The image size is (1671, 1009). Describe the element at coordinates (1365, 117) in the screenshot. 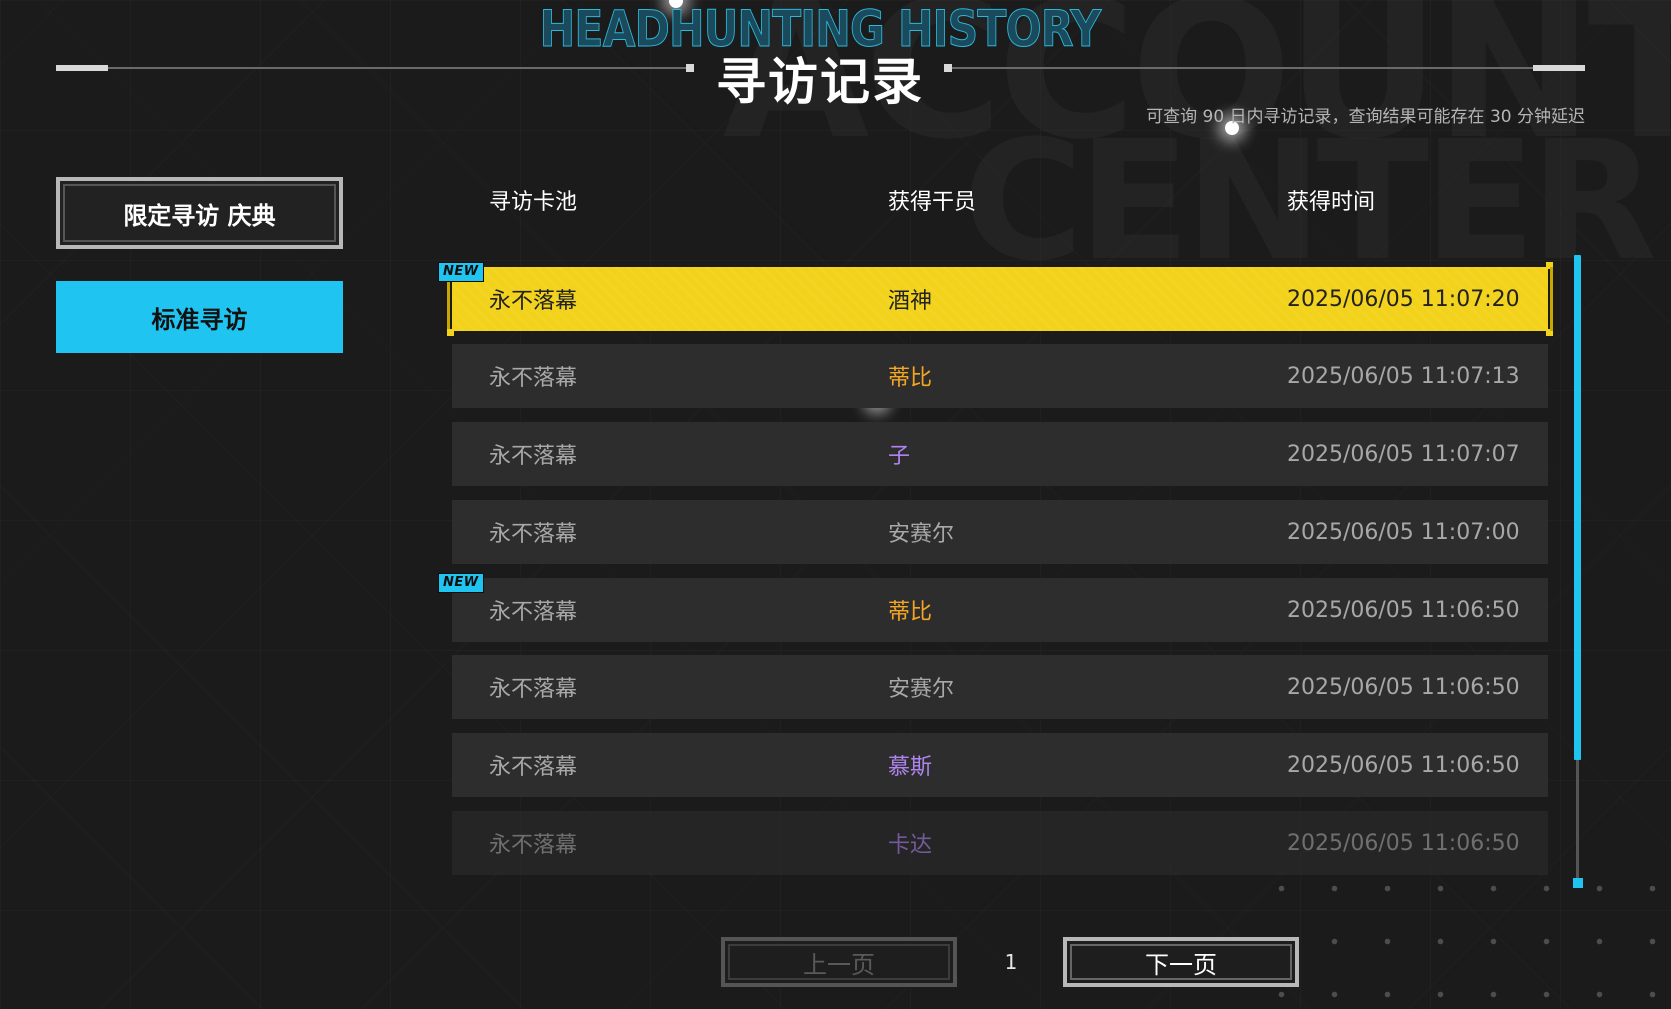

I see `query-notice: 可查询 90 日内寻访记录，查询结果可能存在 30 分钟延迟` at that location.